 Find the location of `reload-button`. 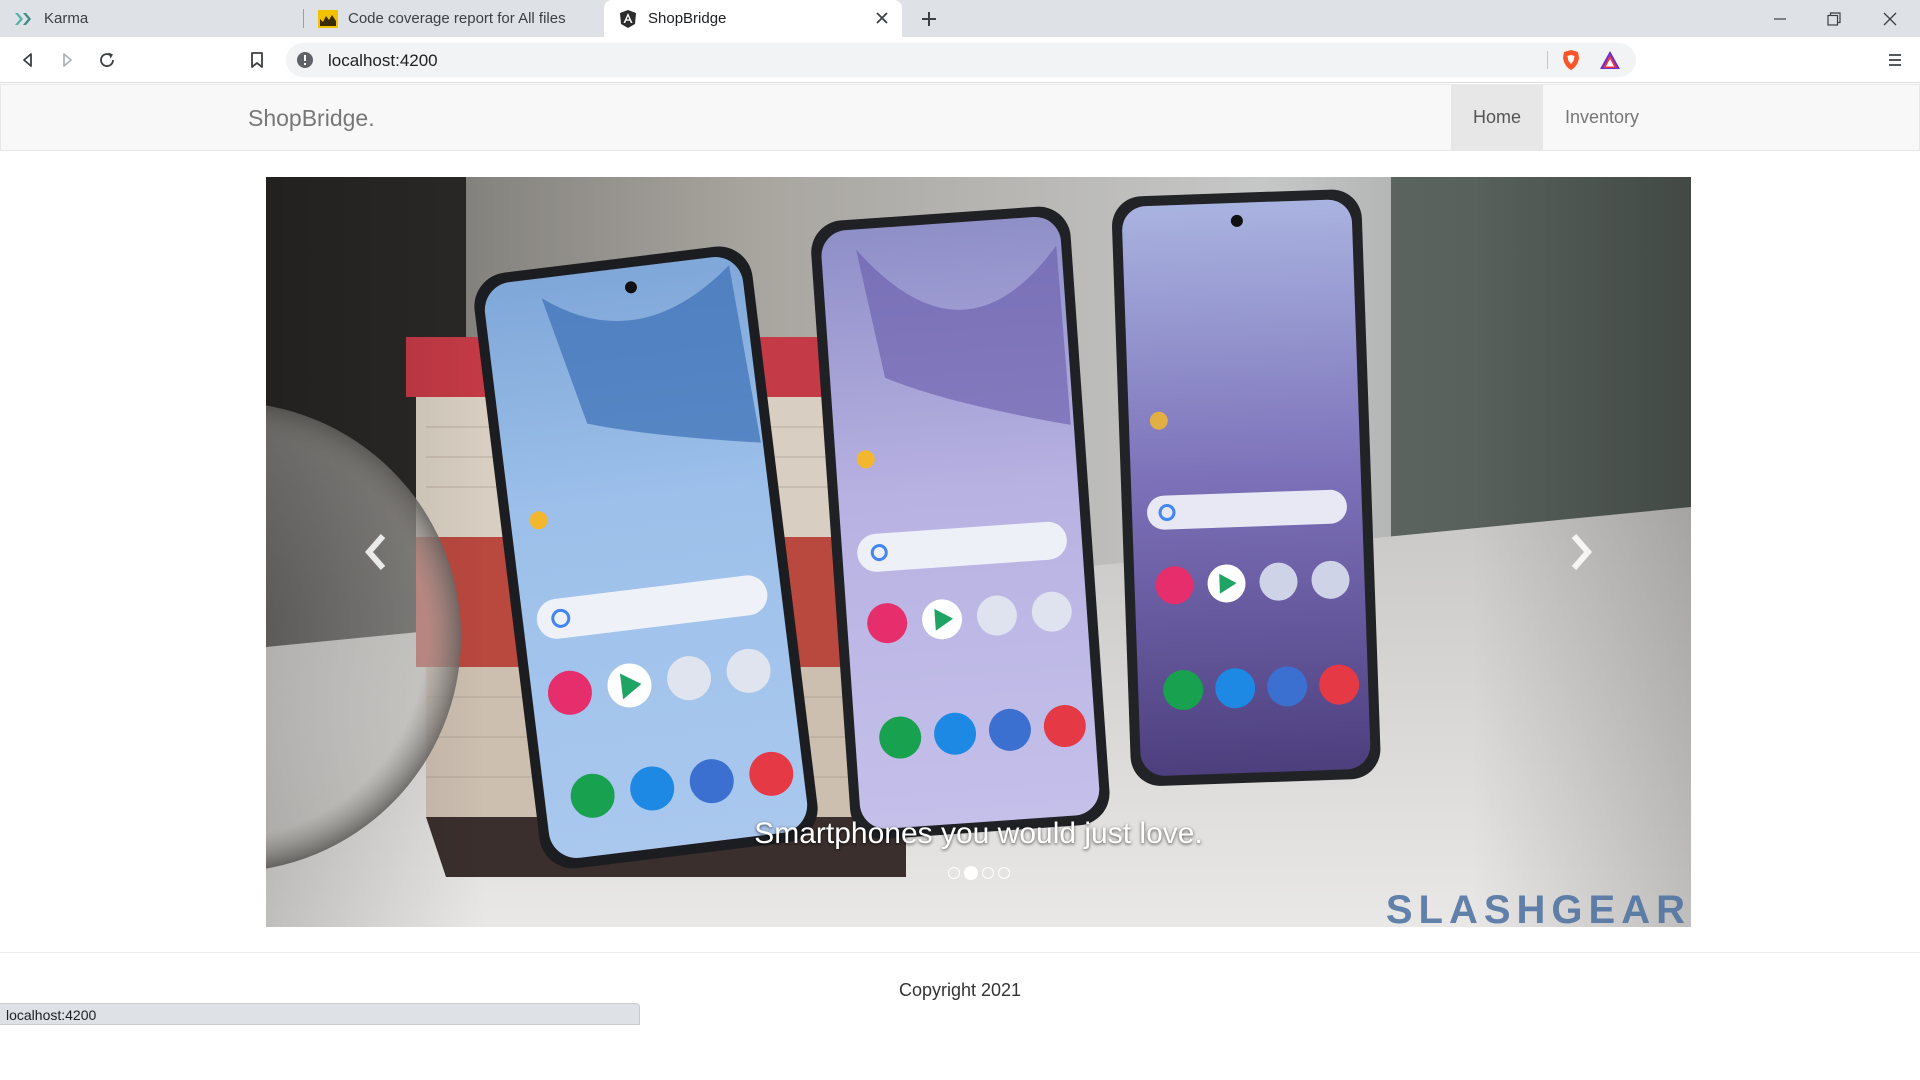

reload-button is located at coordinates (107, 60).